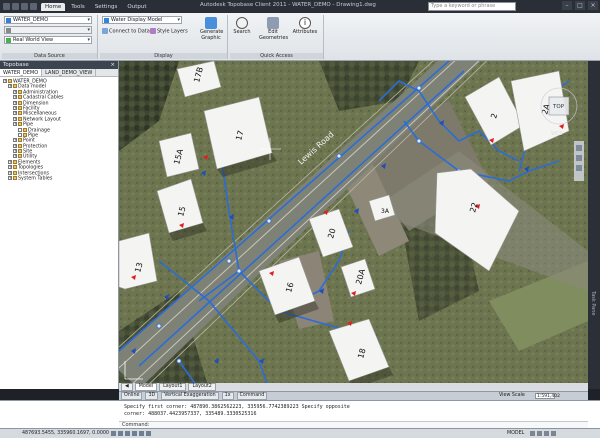  Describe the element at coordinates (33, 6) in the screenshot. I see `save-icon` at that location.